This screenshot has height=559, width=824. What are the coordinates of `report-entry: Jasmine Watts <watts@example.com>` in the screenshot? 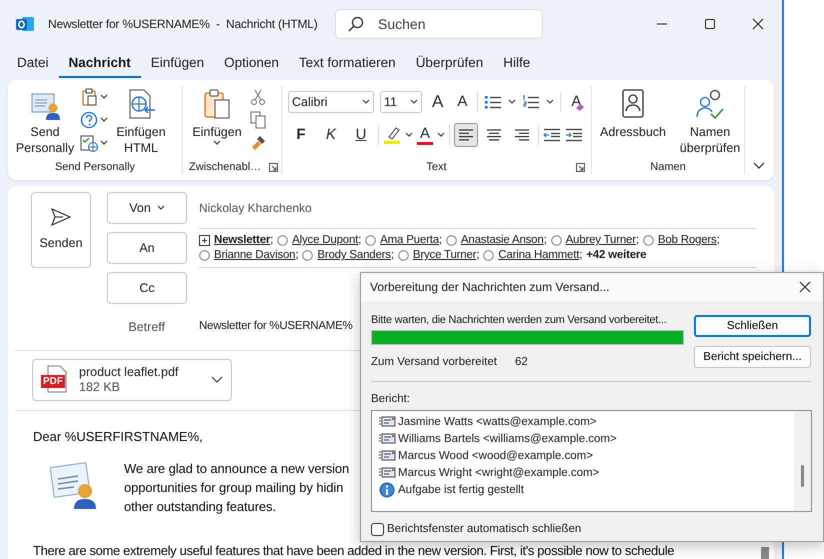 It's located at (497, 421).